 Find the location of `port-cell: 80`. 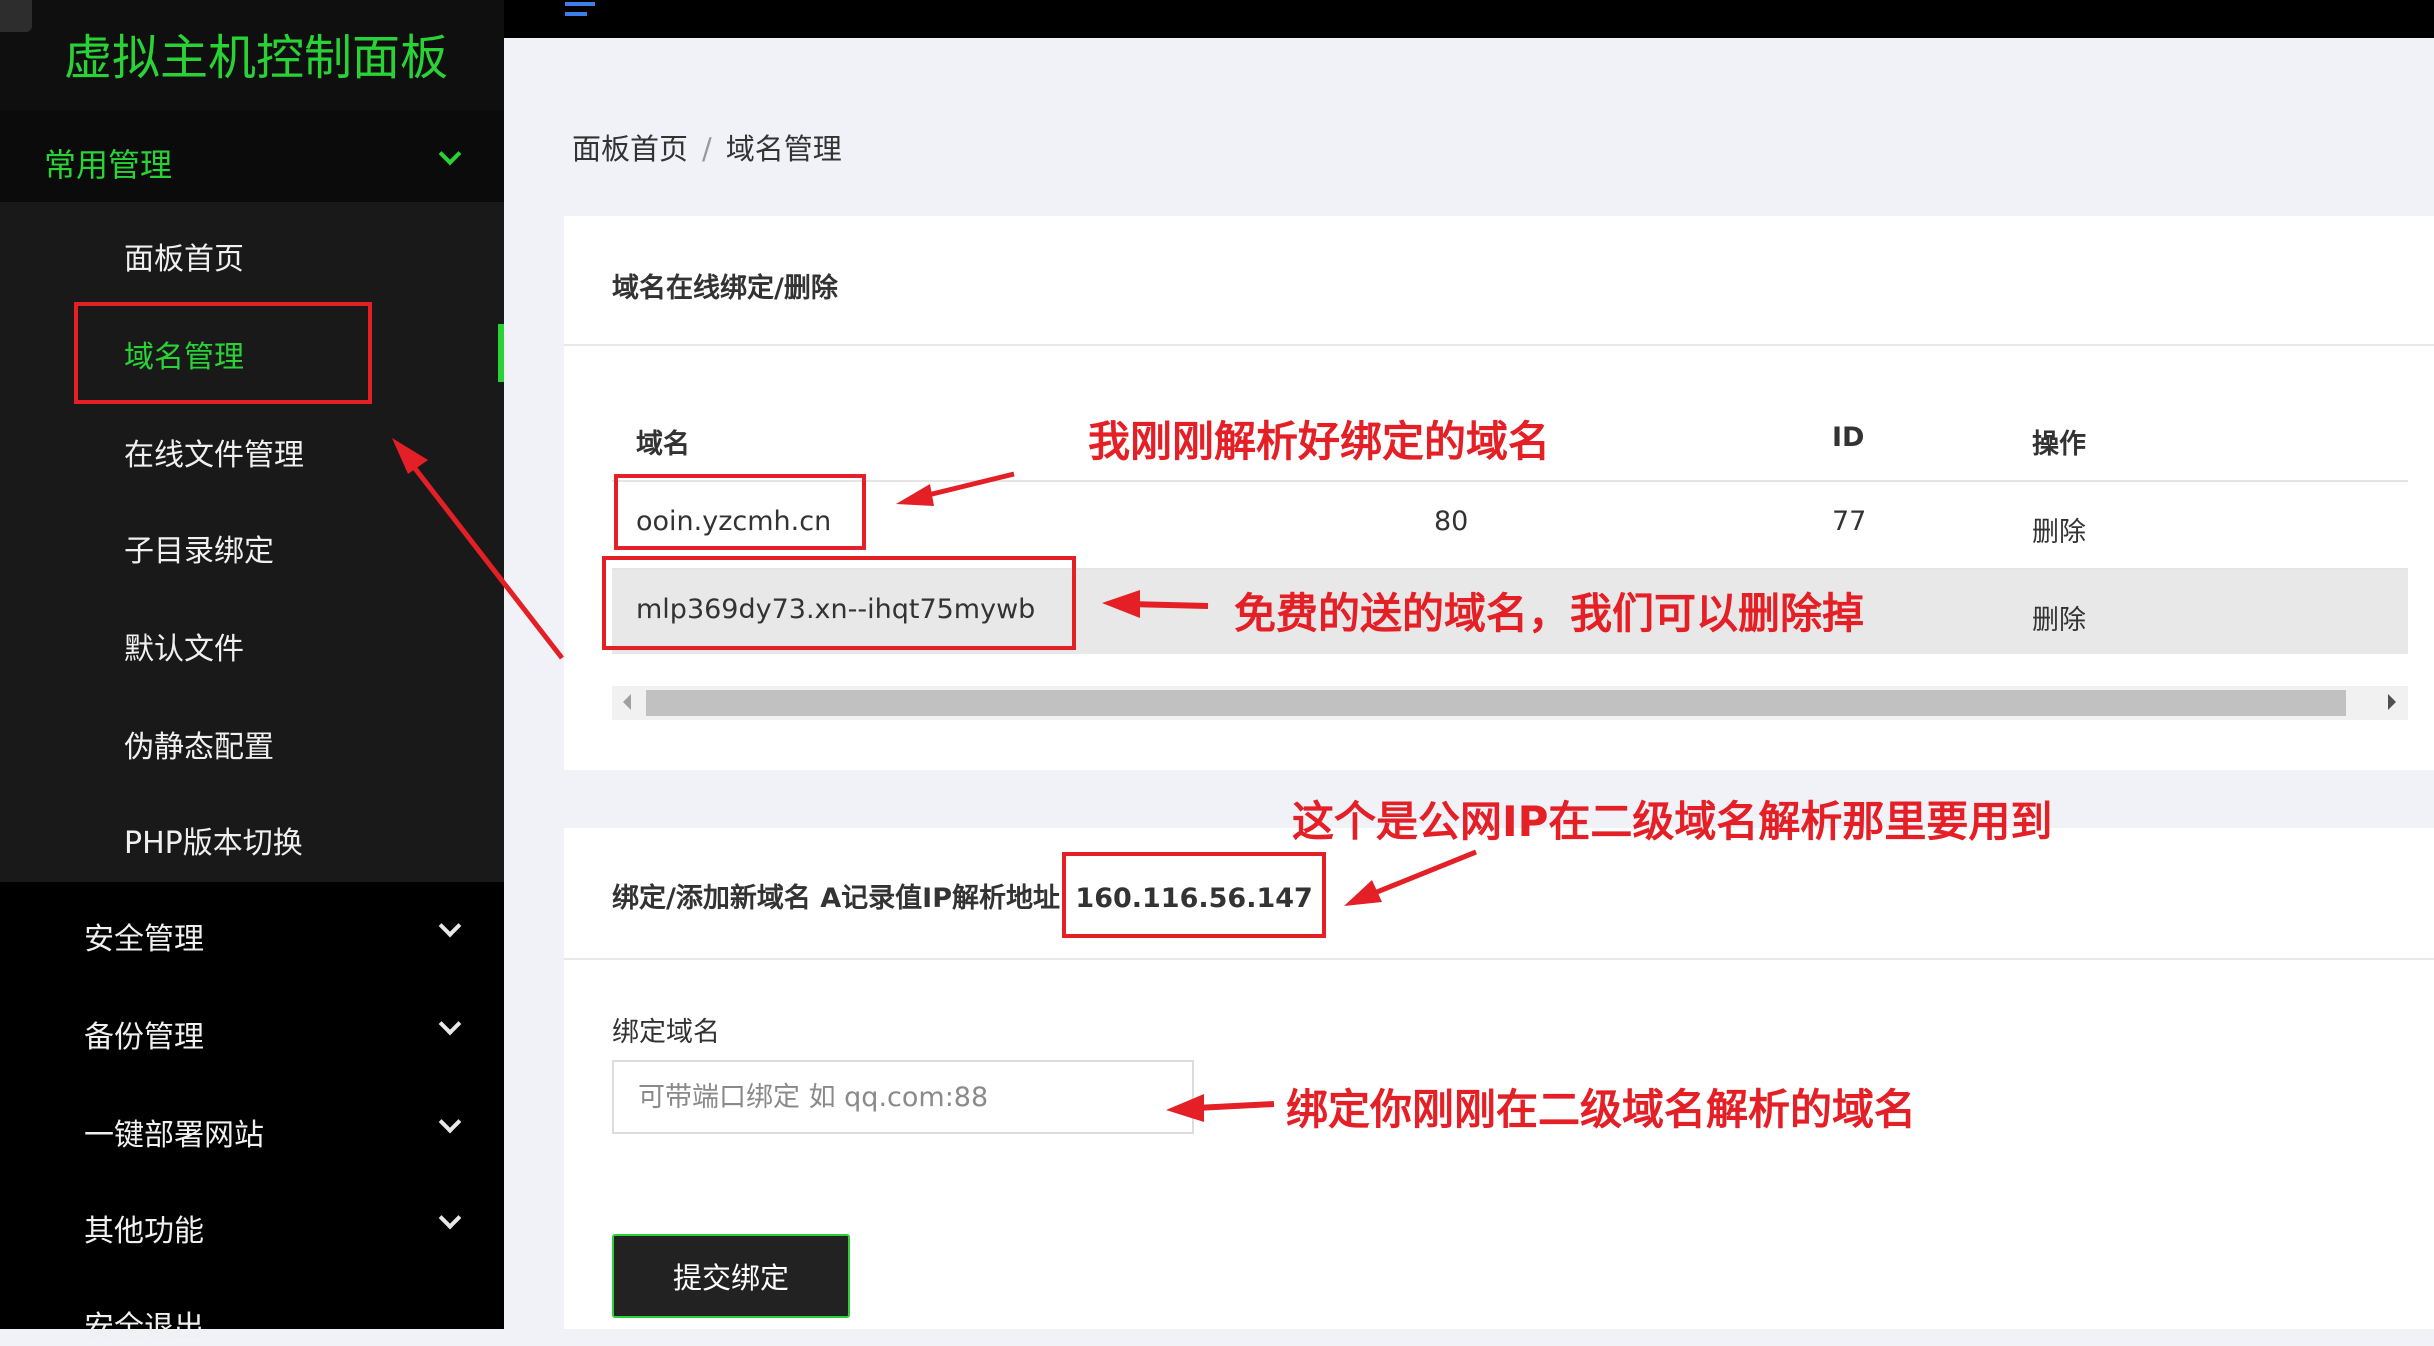

port-cell: 80 is located at coordinates (1451, 521).